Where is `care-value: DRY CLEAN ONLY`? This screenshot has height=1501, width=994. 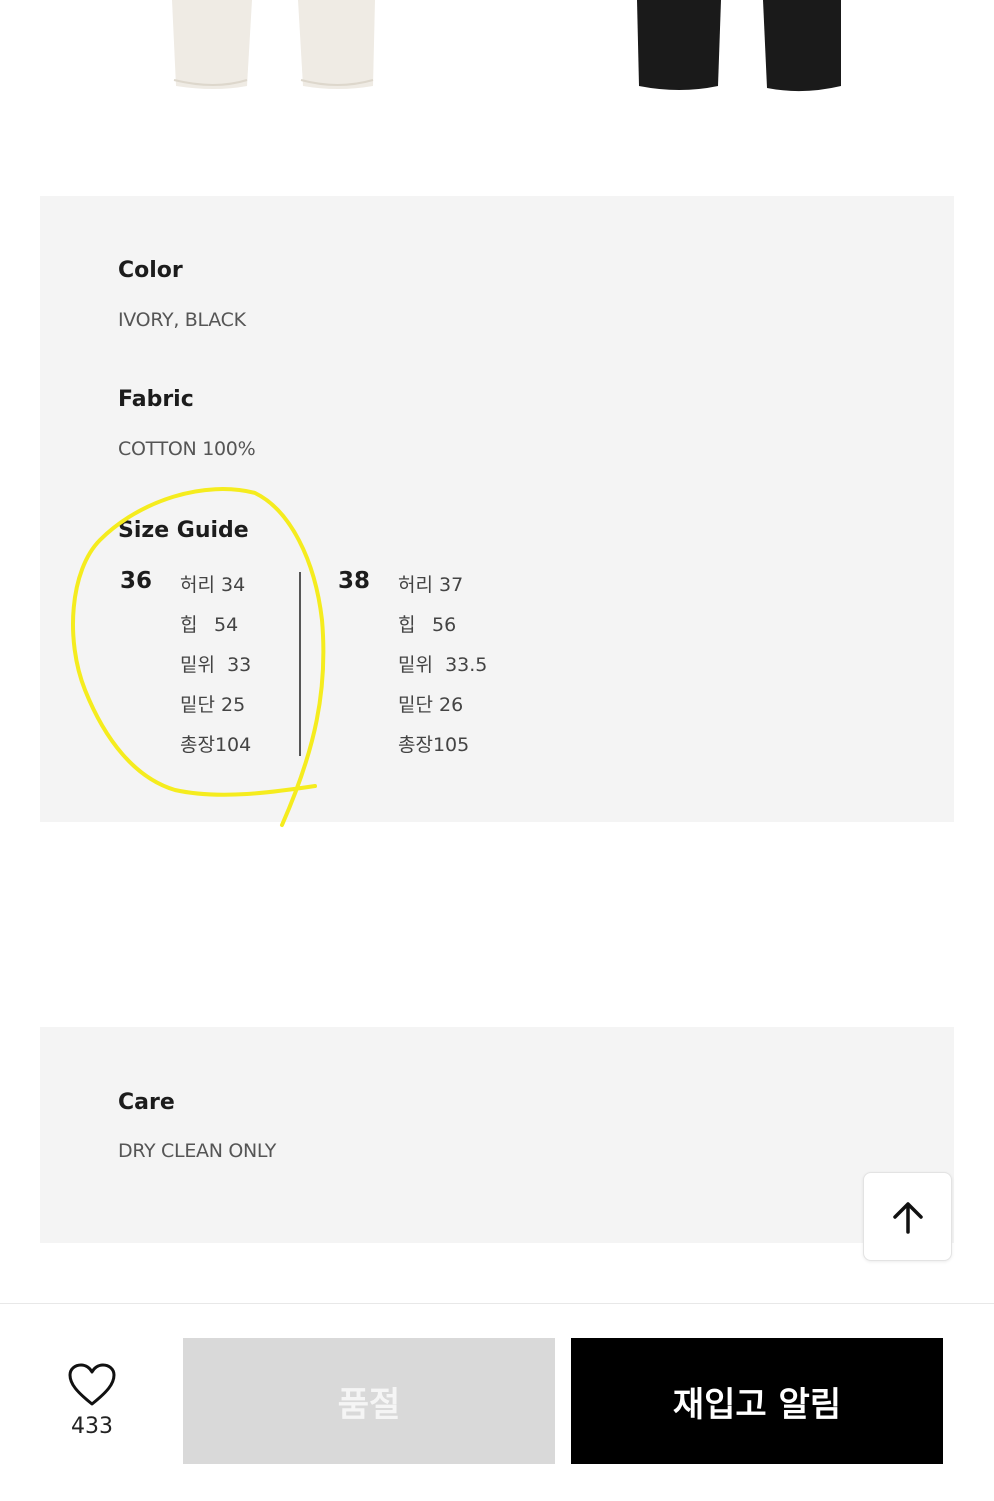
care-value: DRY CLEAN ONLY is located at coordinates (197, 1151).